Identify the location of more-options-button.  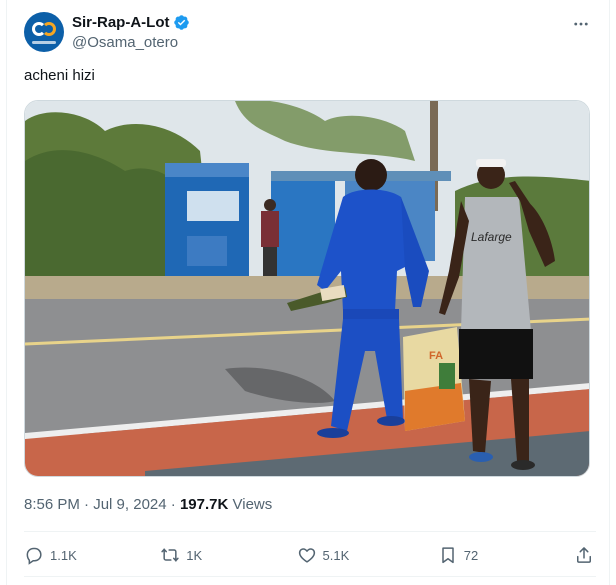
(581, 24).